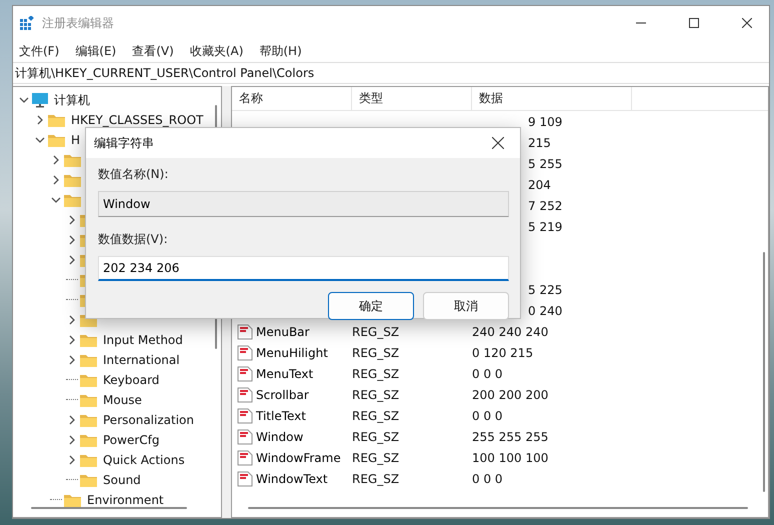 Image resolution: width=774 pixels, height=525 pixels. Describe the element at coordinates (72, 100) in the screenshot. I see `tree-item: 计算机` at that location.